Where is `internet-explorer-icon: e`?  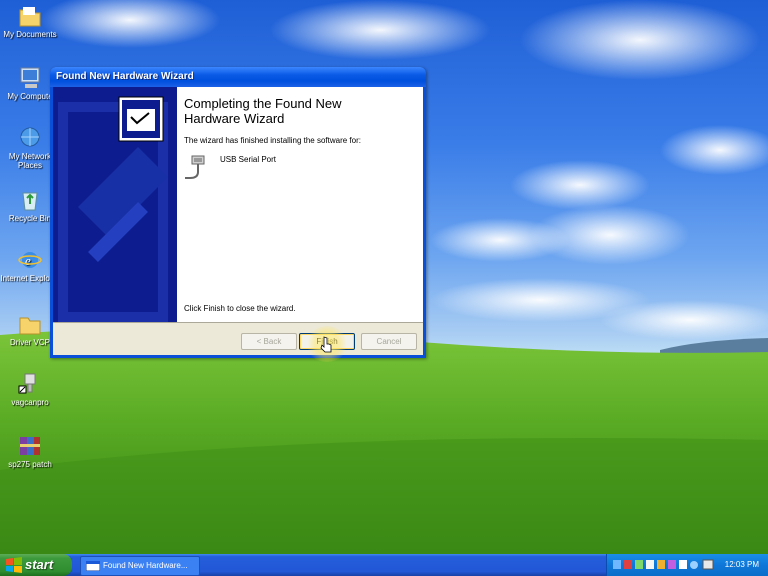
internet-explorer-icon: e is located at coordinates (30, 260).